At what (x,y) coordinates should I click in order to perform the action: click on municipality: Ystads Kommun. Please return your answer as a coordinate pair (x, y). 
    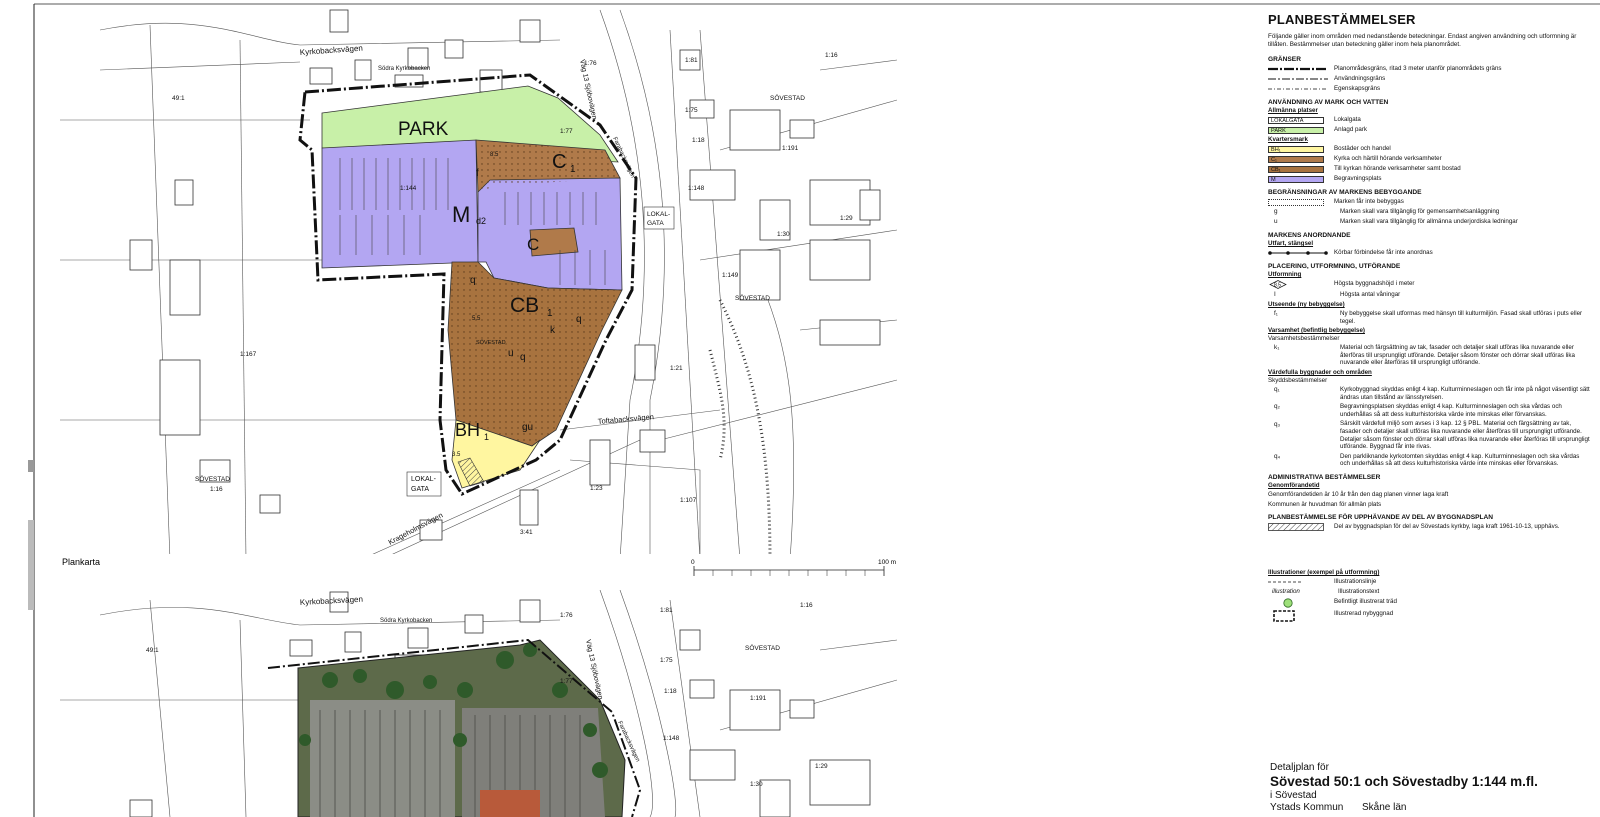
    Looking at the image, I should click on (1307, 807).